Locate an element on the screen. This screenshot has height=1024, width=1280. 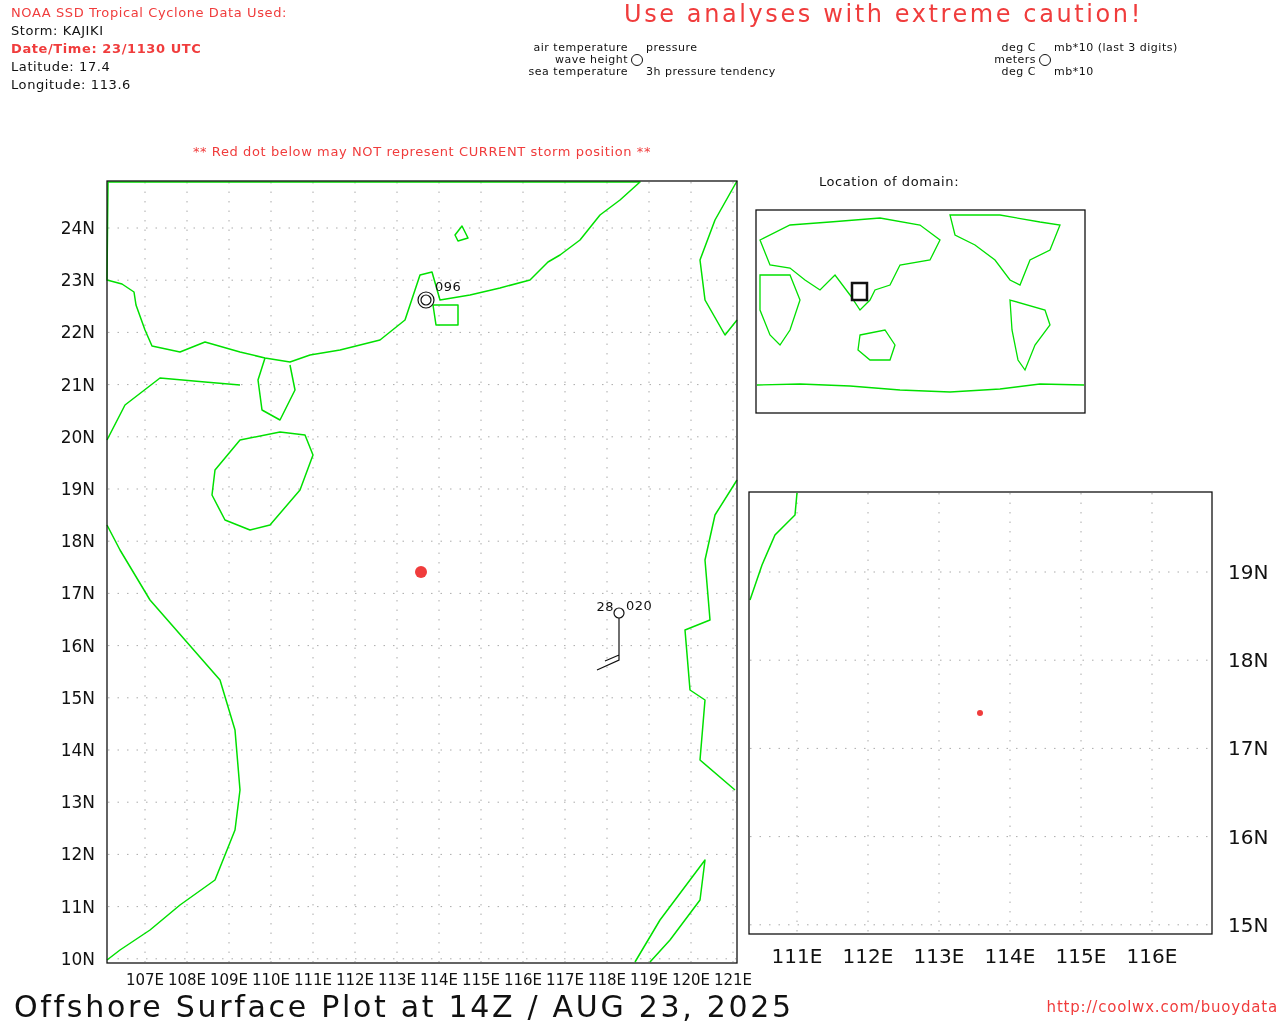
source-title: NOAA SSD Tropical Cyclone Data Used: is located at coordinates (149, 13).